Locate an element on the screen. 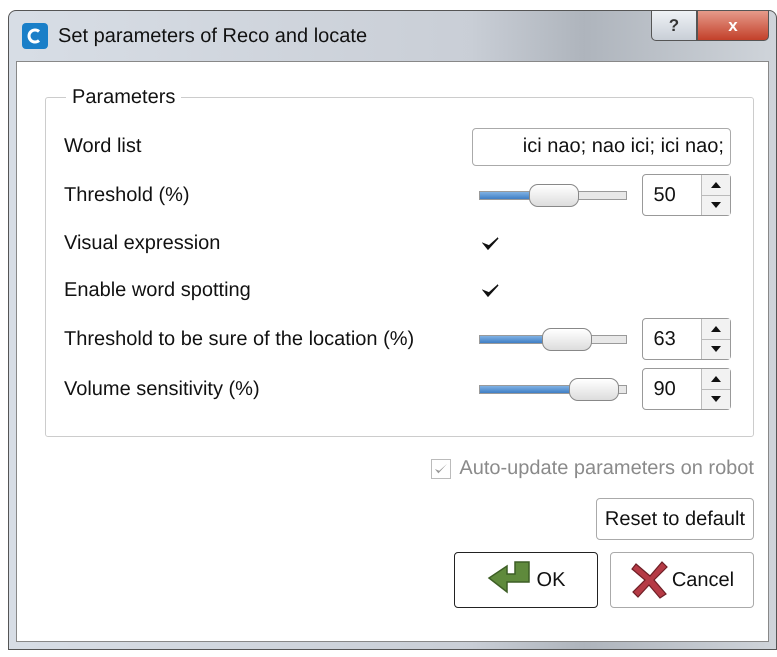 This screenshot has height=657, width=777. cancel-button: Cancel is located at coordinates (682, 580).